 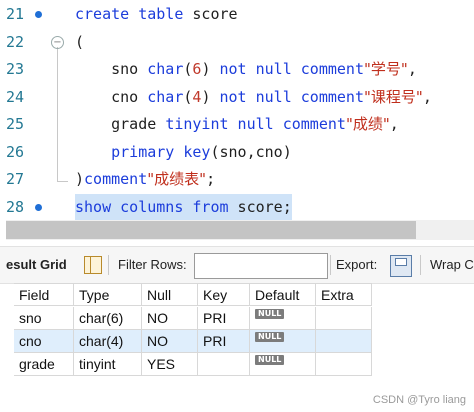 I want to click on code-line: 26 primary key(sno,cno), so click(x=237, y=153).